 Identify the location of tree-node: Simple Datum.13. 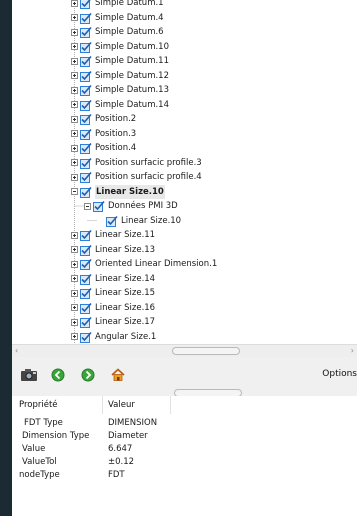
(120, 90).